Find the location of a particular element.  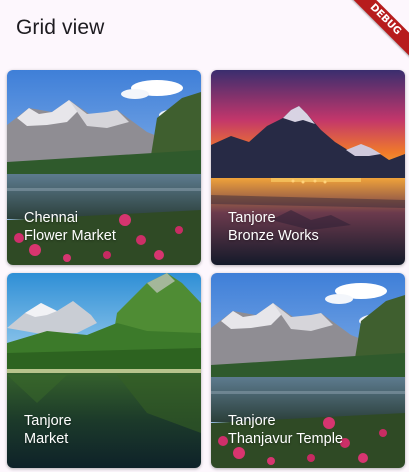

tile-title: Chennai is located at coordinates (51, 218).